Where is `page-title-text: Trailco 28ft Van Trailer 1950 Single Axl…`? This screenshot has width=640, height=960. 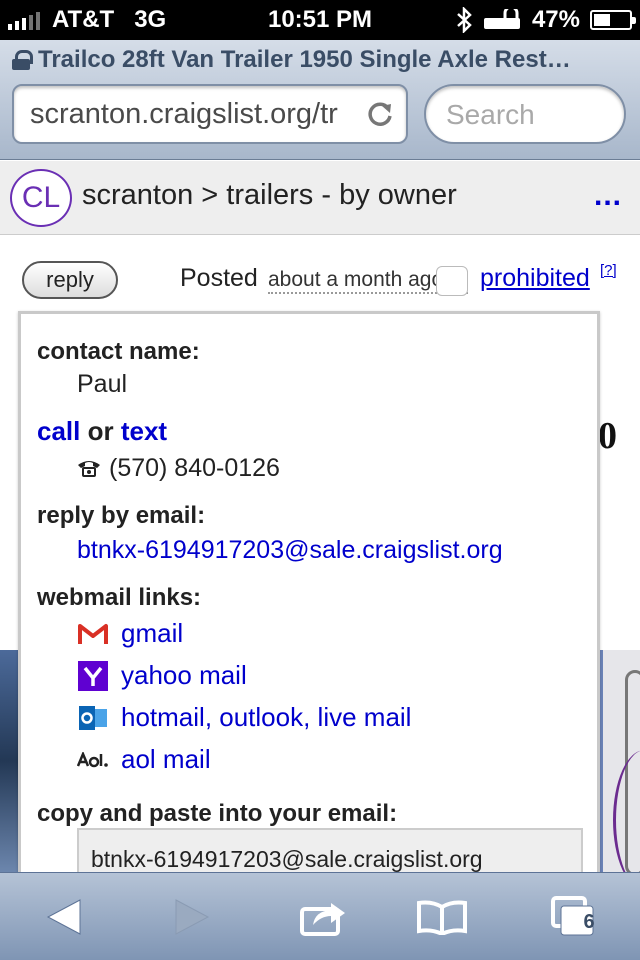 page-title-text: Trailco 28ft Van Trailer 1950 Single Axl… is located at coordinates (304, 59).